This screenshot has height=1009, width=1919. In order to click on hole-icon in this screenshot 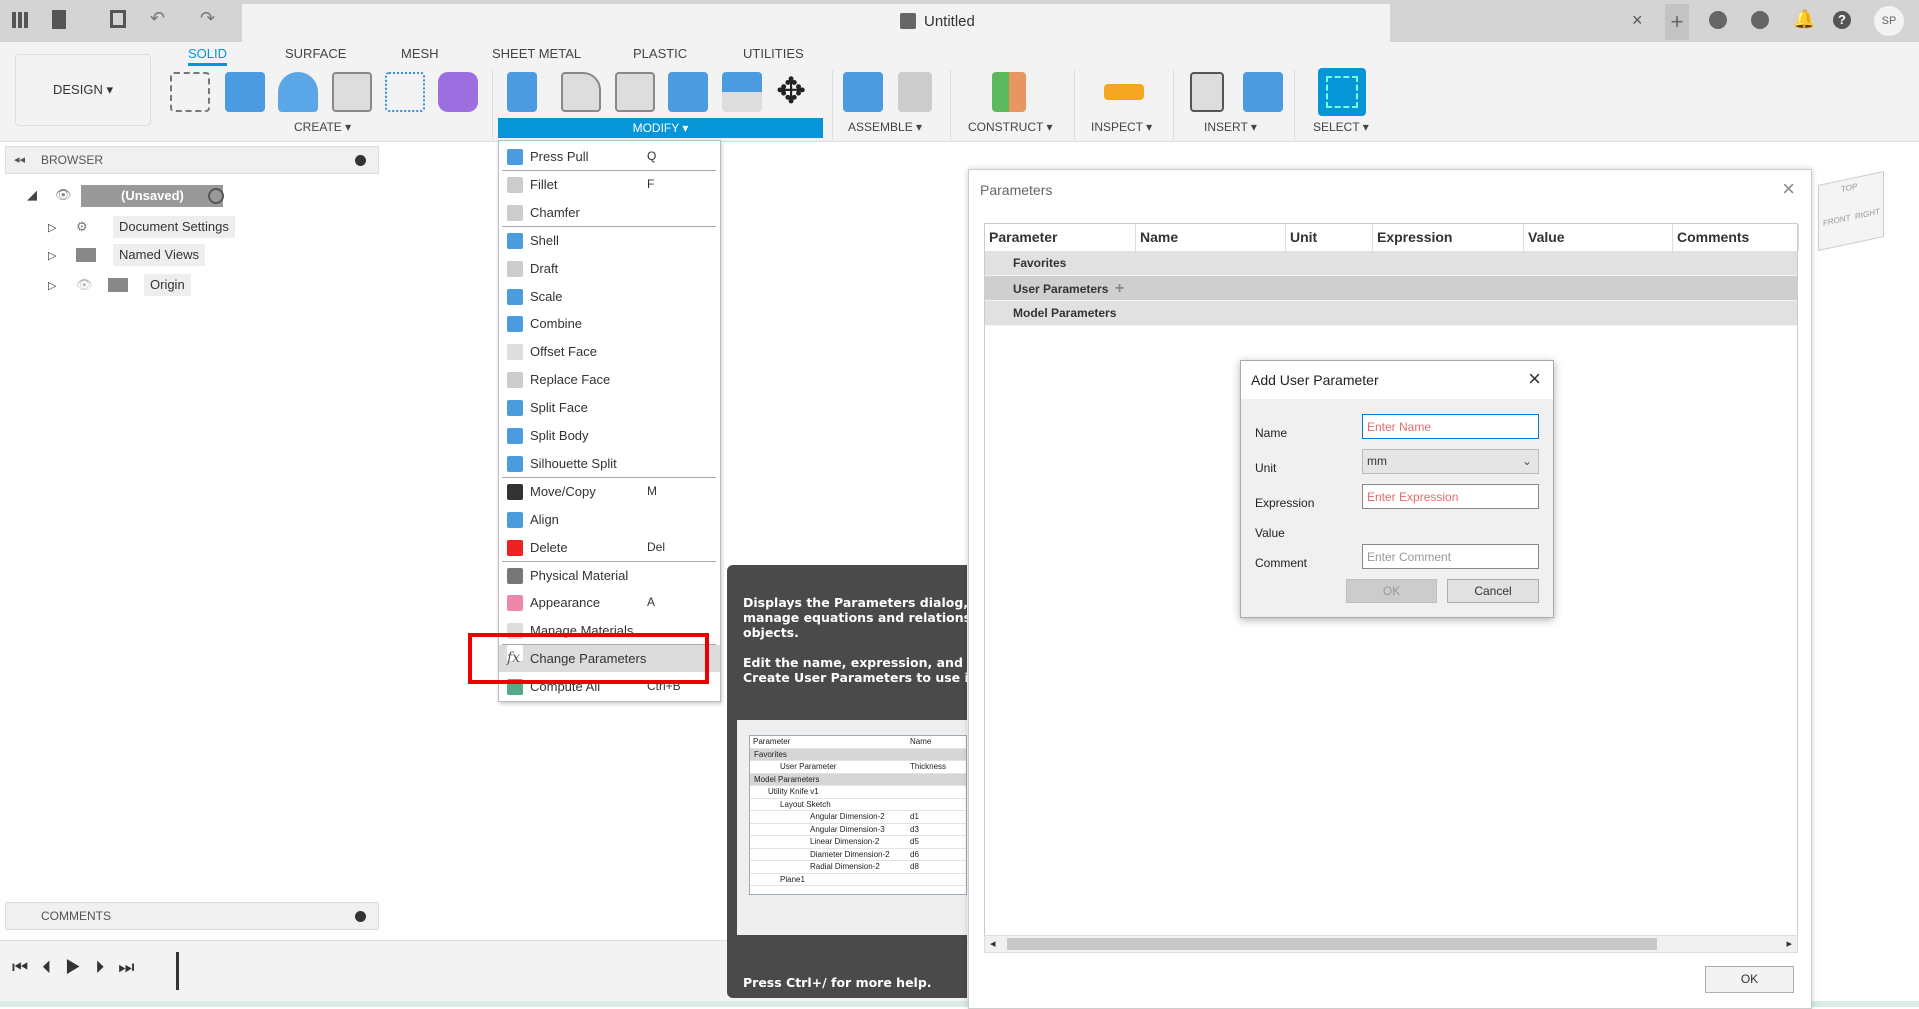, I will do `click(352, 92)`.